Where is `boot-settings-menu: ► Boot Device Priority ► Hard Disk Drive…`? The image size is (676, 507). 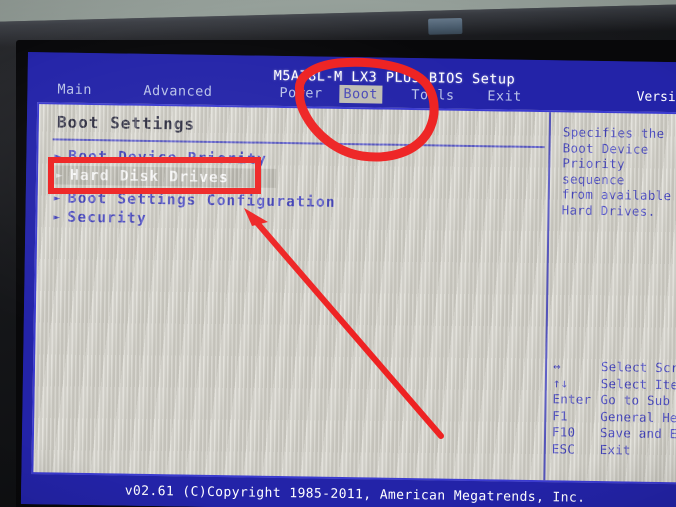
boot-settings-menu: ► Boot Device Priority ► Hard Disk Drive… is located at coordinates (298, 190).